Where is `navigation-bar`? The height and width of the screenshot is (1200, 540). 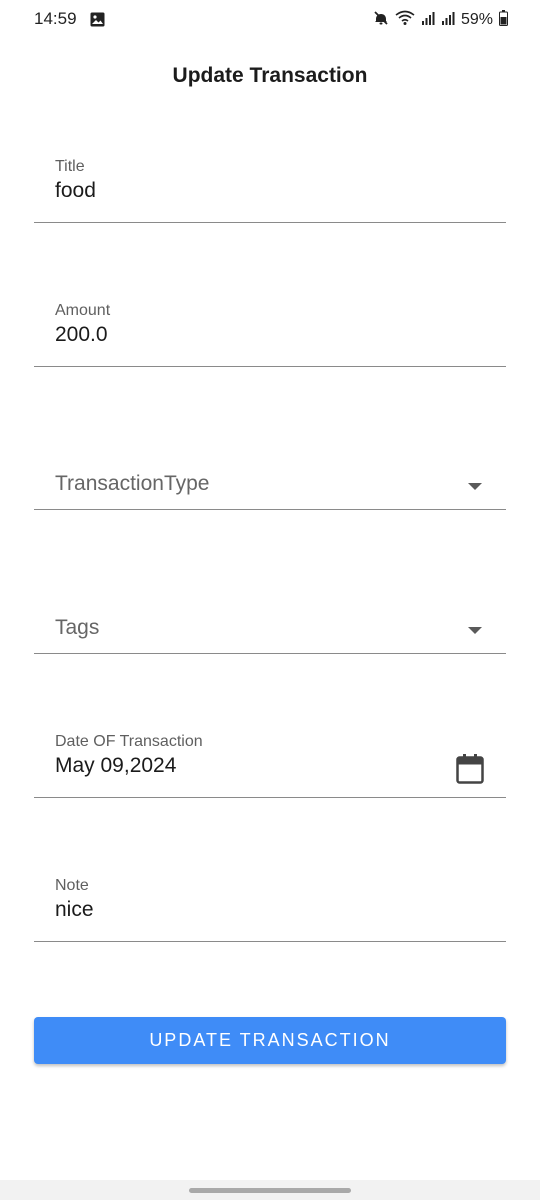 navigation-bar is located at coordinates (270, 1190).